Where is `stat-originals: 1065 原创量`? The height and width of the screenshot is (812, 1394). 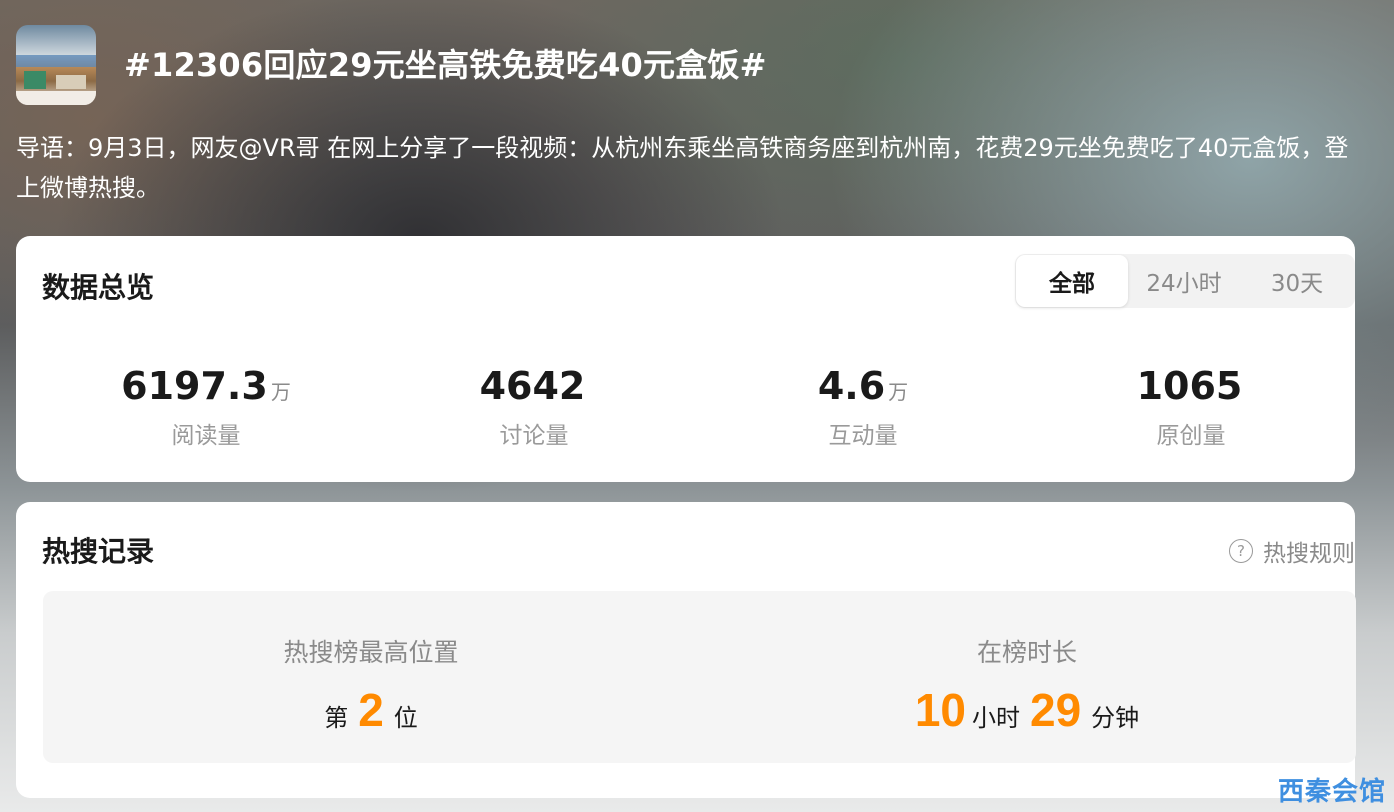
stat-originals: 1065 原创量 is located at coordinates (1191, 407).